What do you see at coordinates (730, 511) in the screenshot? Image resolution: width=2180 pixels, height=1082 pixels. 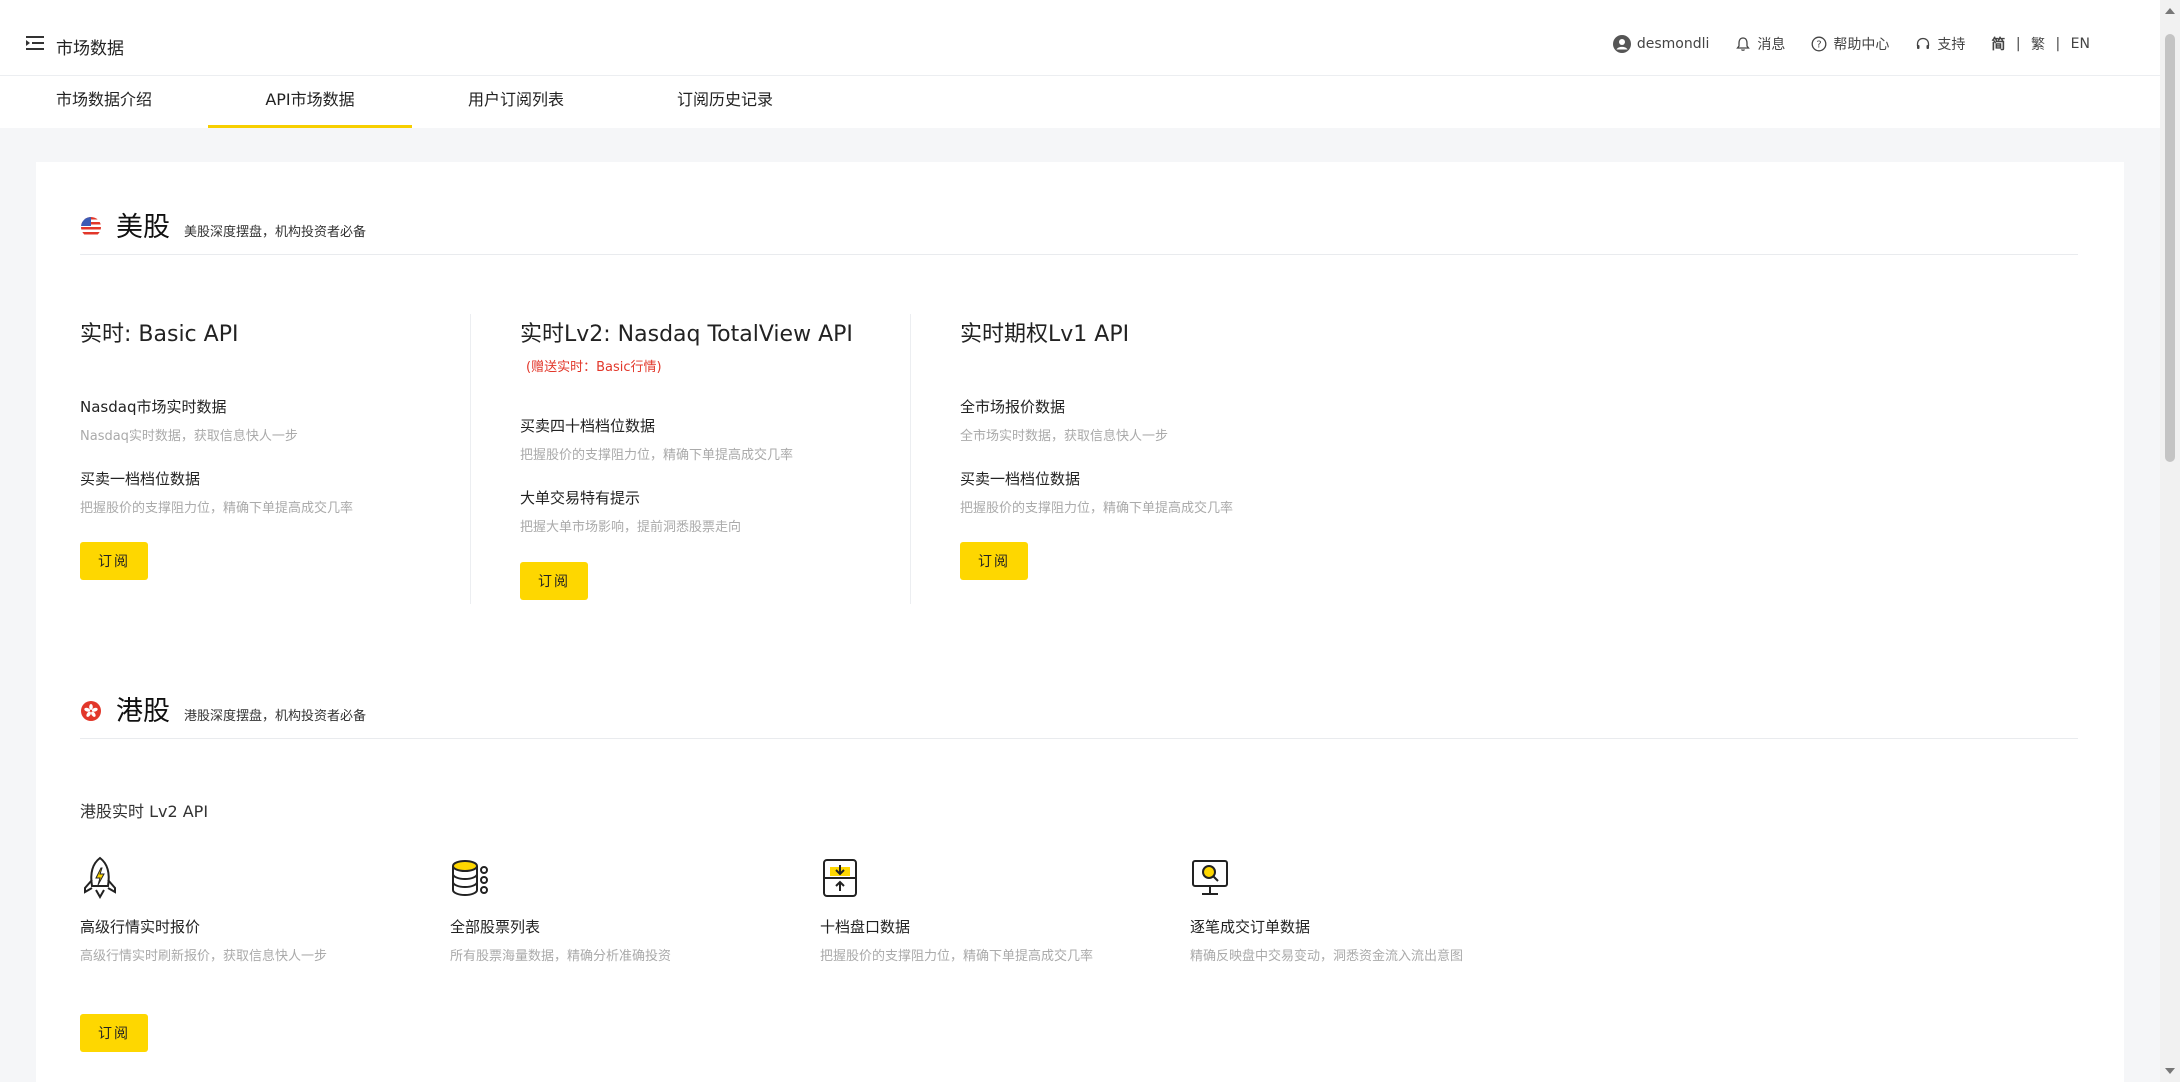 I see `feature-item: 大单交易特有提示 把握大单市场影响，提前洞悉股票走向` at bounding box center [730, 511].